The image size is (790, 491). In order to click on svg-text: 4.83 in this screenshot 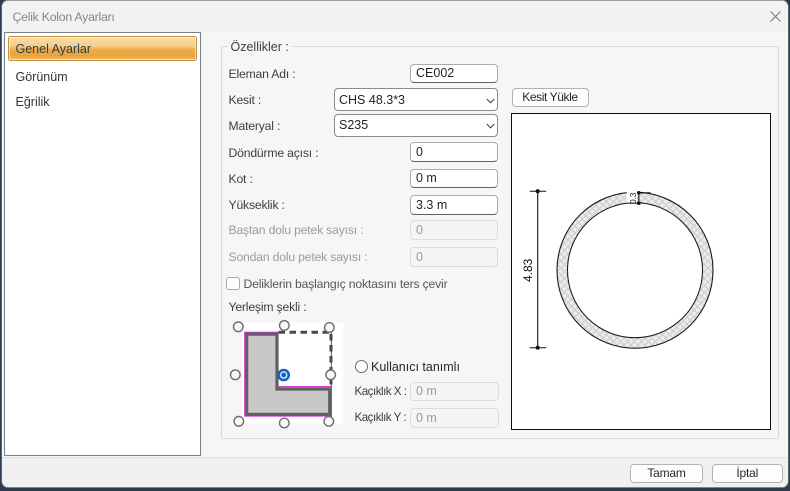, I will do `click(528, 270)`.